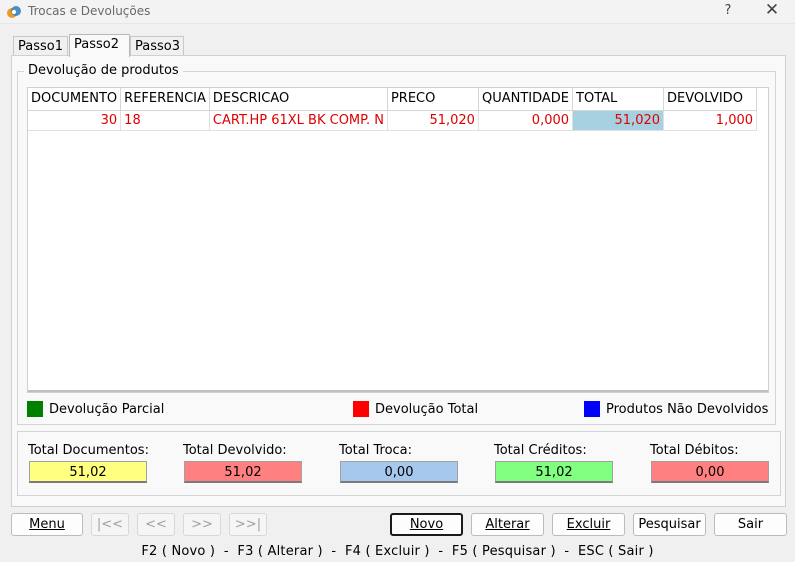 This screenshot has width=795, height=562. I want to click on cell-descricao: CART.HP 61XL BK COMP. N, so click(298, 120).